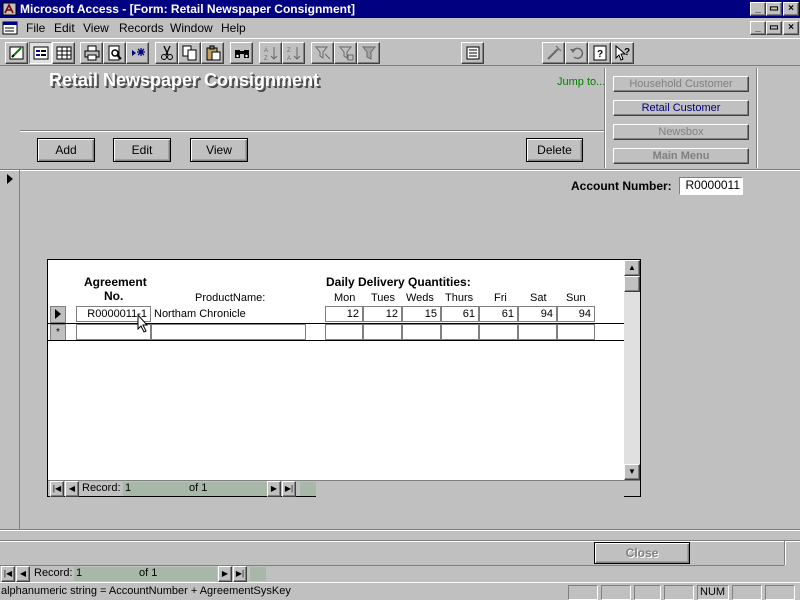 This screenshot has width=800, height=600. Describe the element at coordinates (228, 332) in the screenshot. I see `new-product-name-cell` at that location.